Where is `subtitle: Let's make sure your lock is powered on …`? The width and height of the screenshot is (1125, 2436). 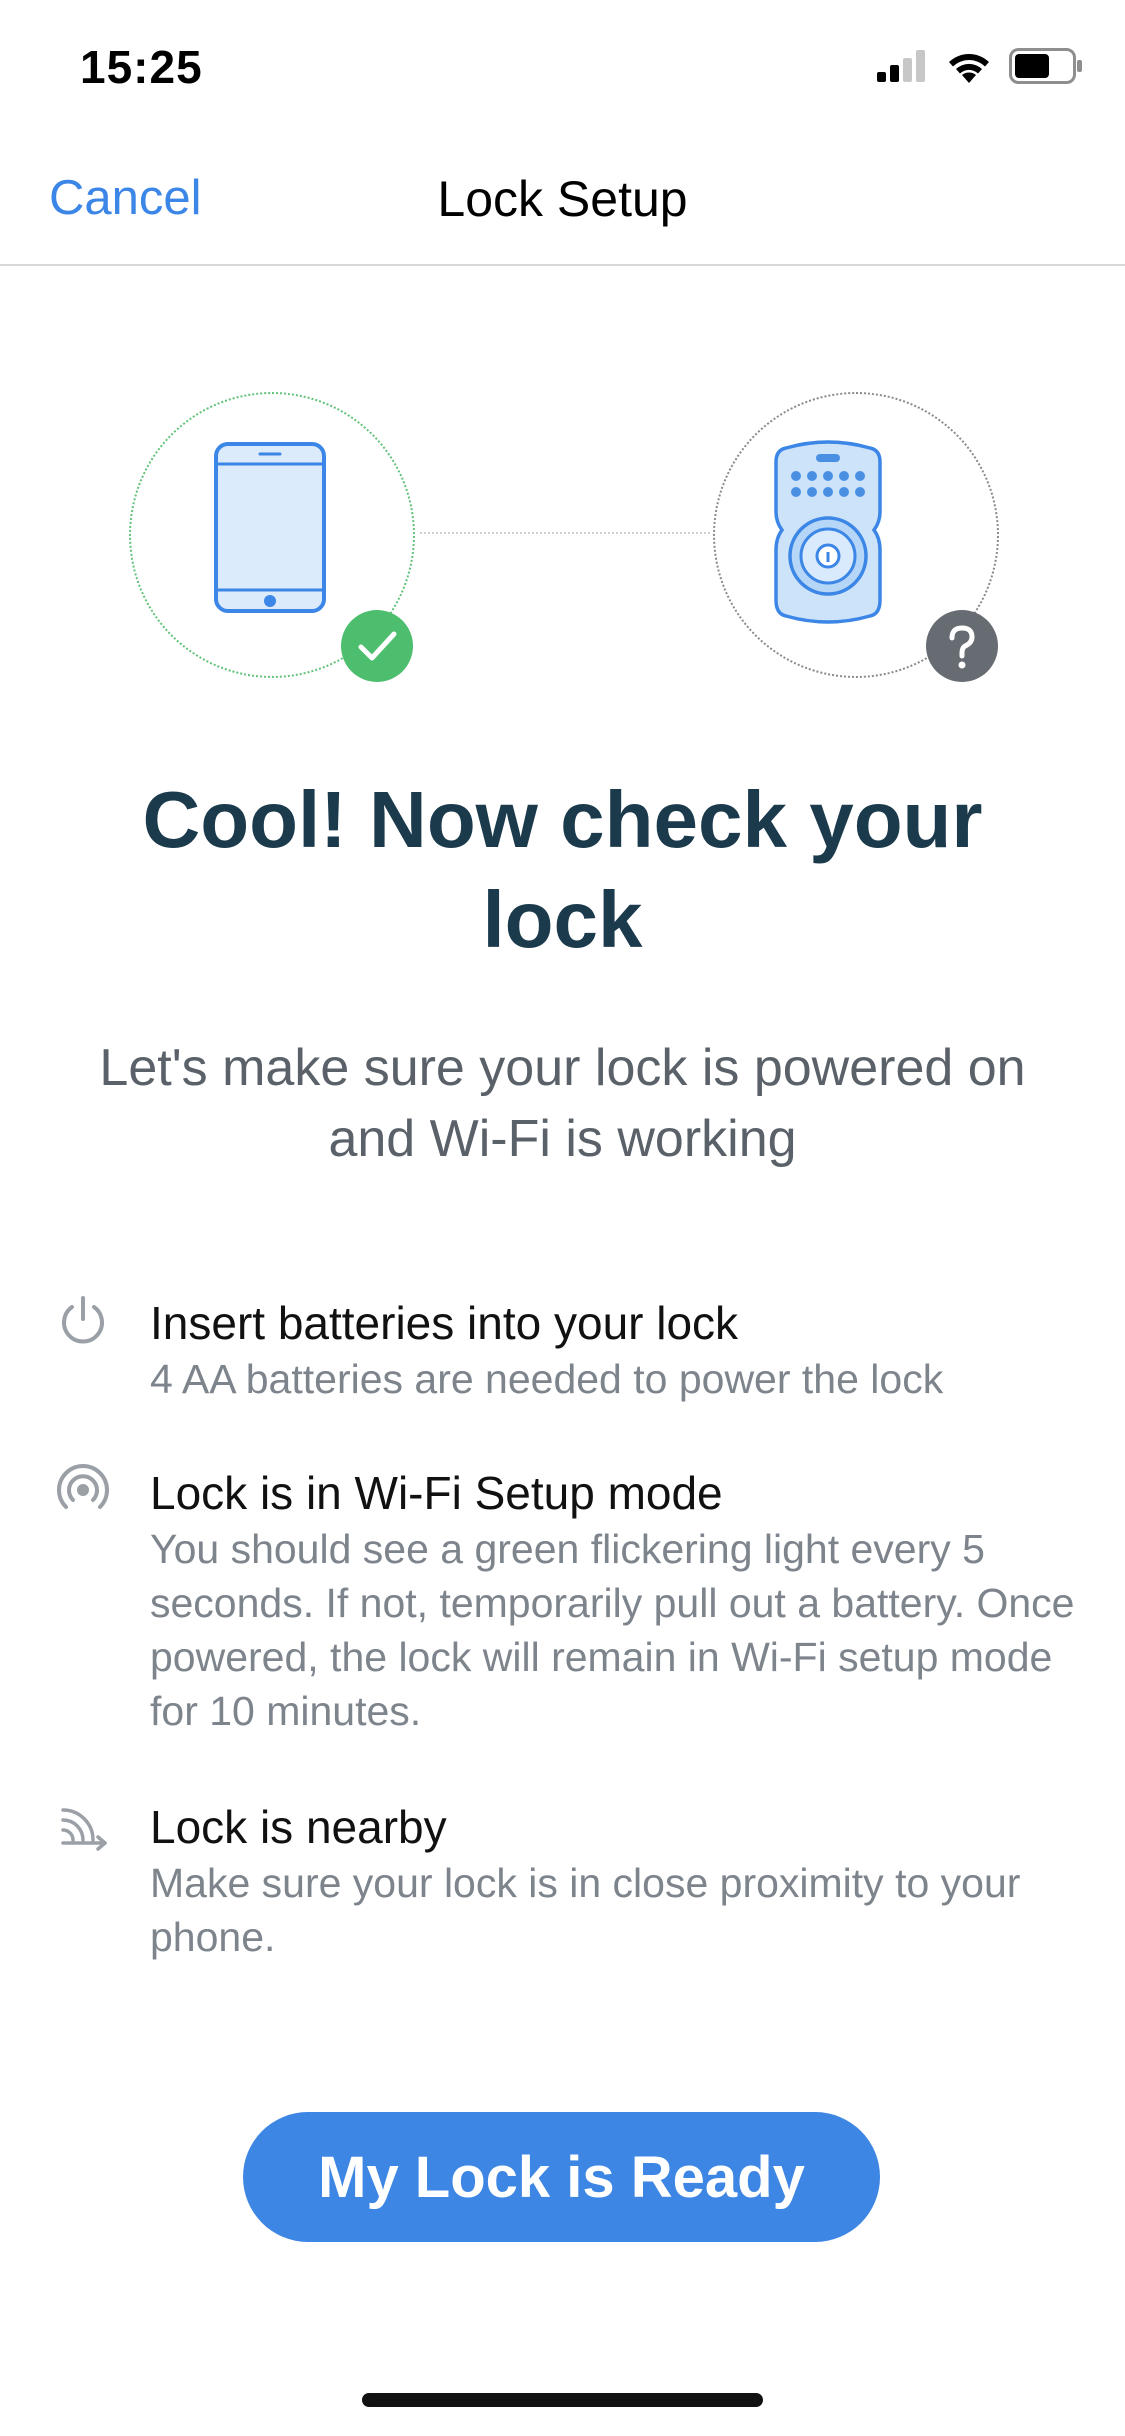 subtitle: Let's make sure your lock is powered on … is located at coordinates (562, 1103).